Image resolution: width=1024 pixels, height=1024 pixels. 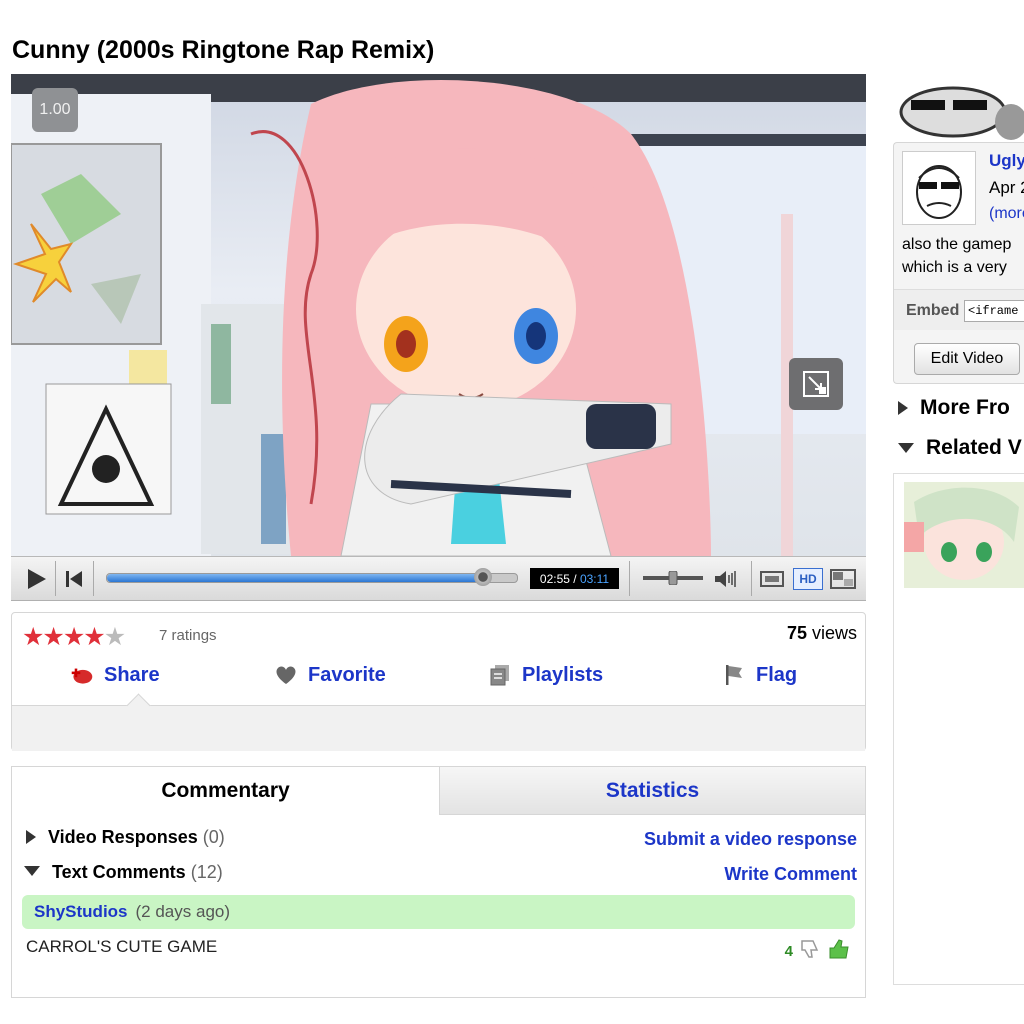 What do you see at coordinates (777, 674) in the screenshot?
I see `flag-label: Flag` at bounding box center [777, 674].